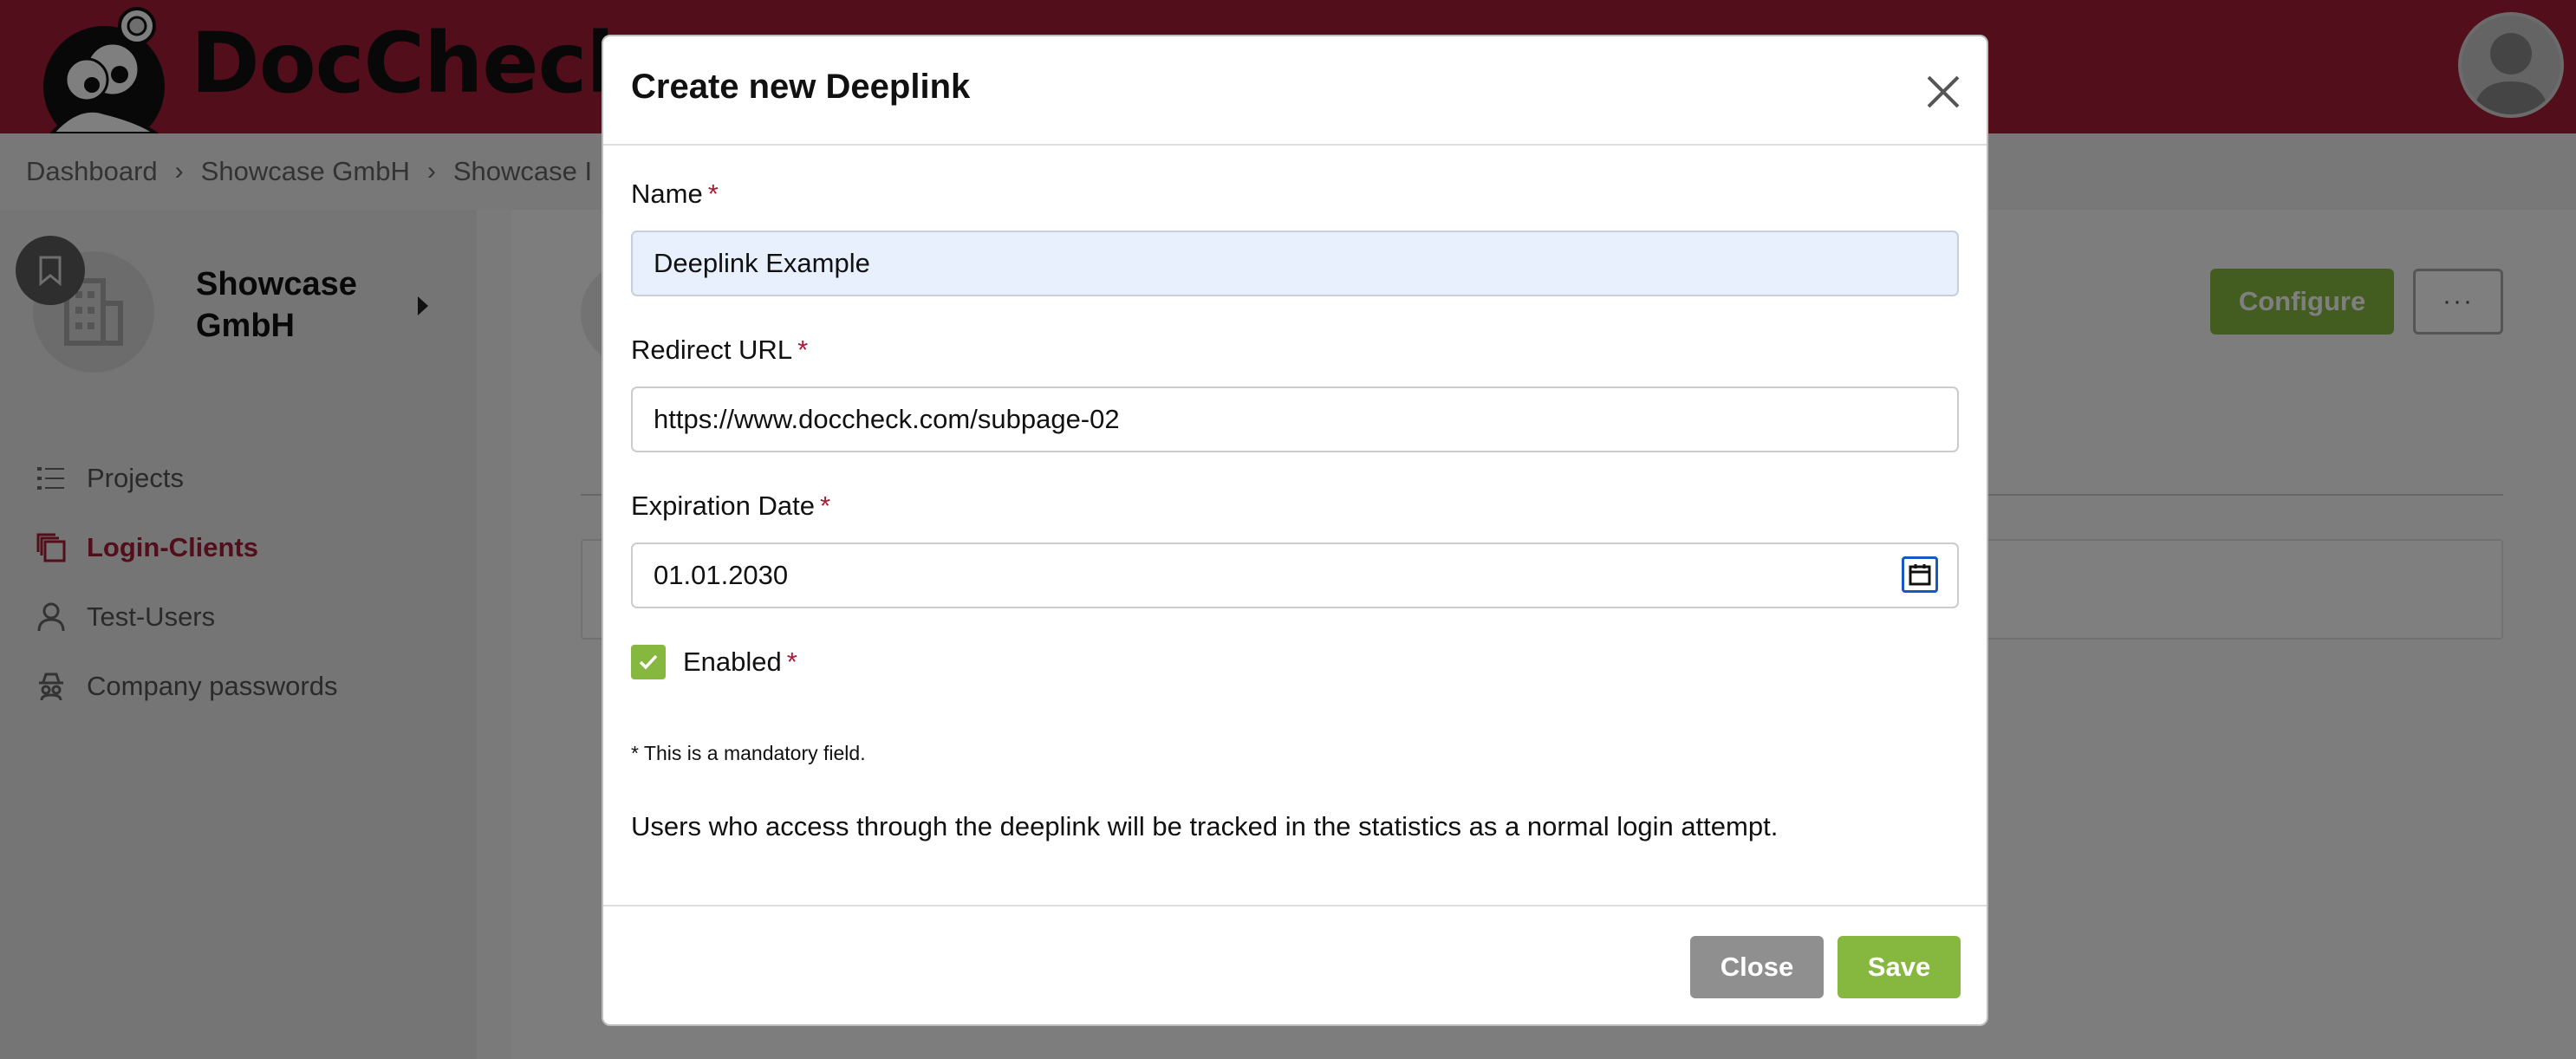 The width and height of the screenshot is (2576, 1059). What do you see at coordinates (748, 753) in the screenshot?
I see `mandatory-note: * This is a mandatory field.` at bounding box center [748, 753].